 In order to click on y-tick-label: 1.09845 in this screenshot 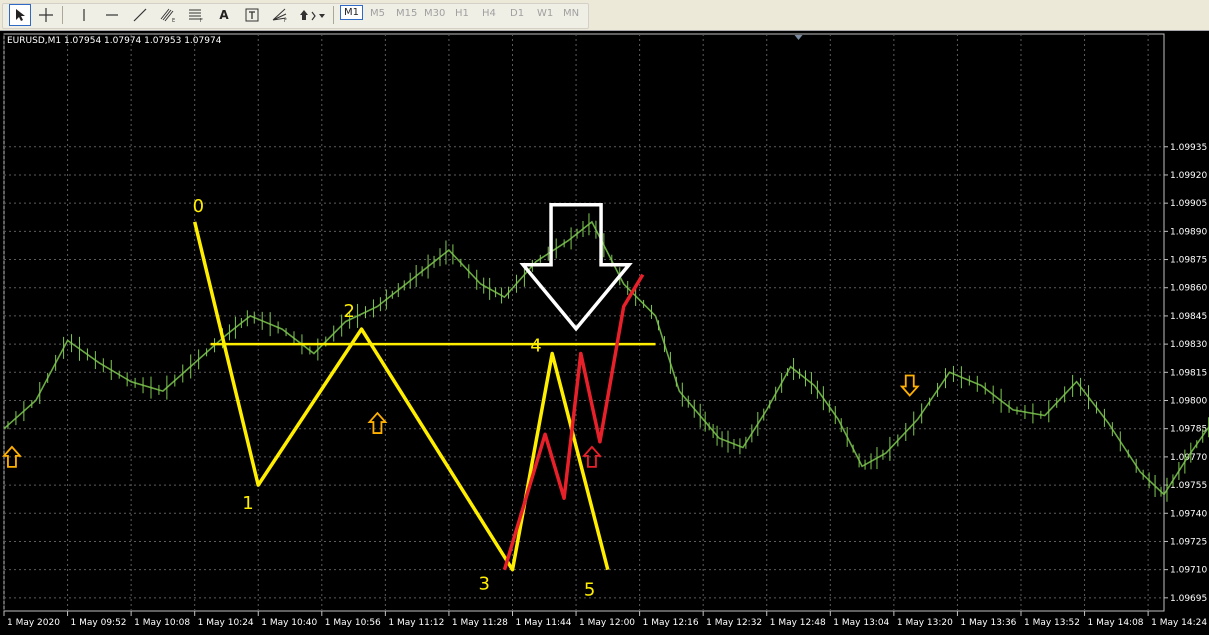, I will do `click(1188, 317)`.